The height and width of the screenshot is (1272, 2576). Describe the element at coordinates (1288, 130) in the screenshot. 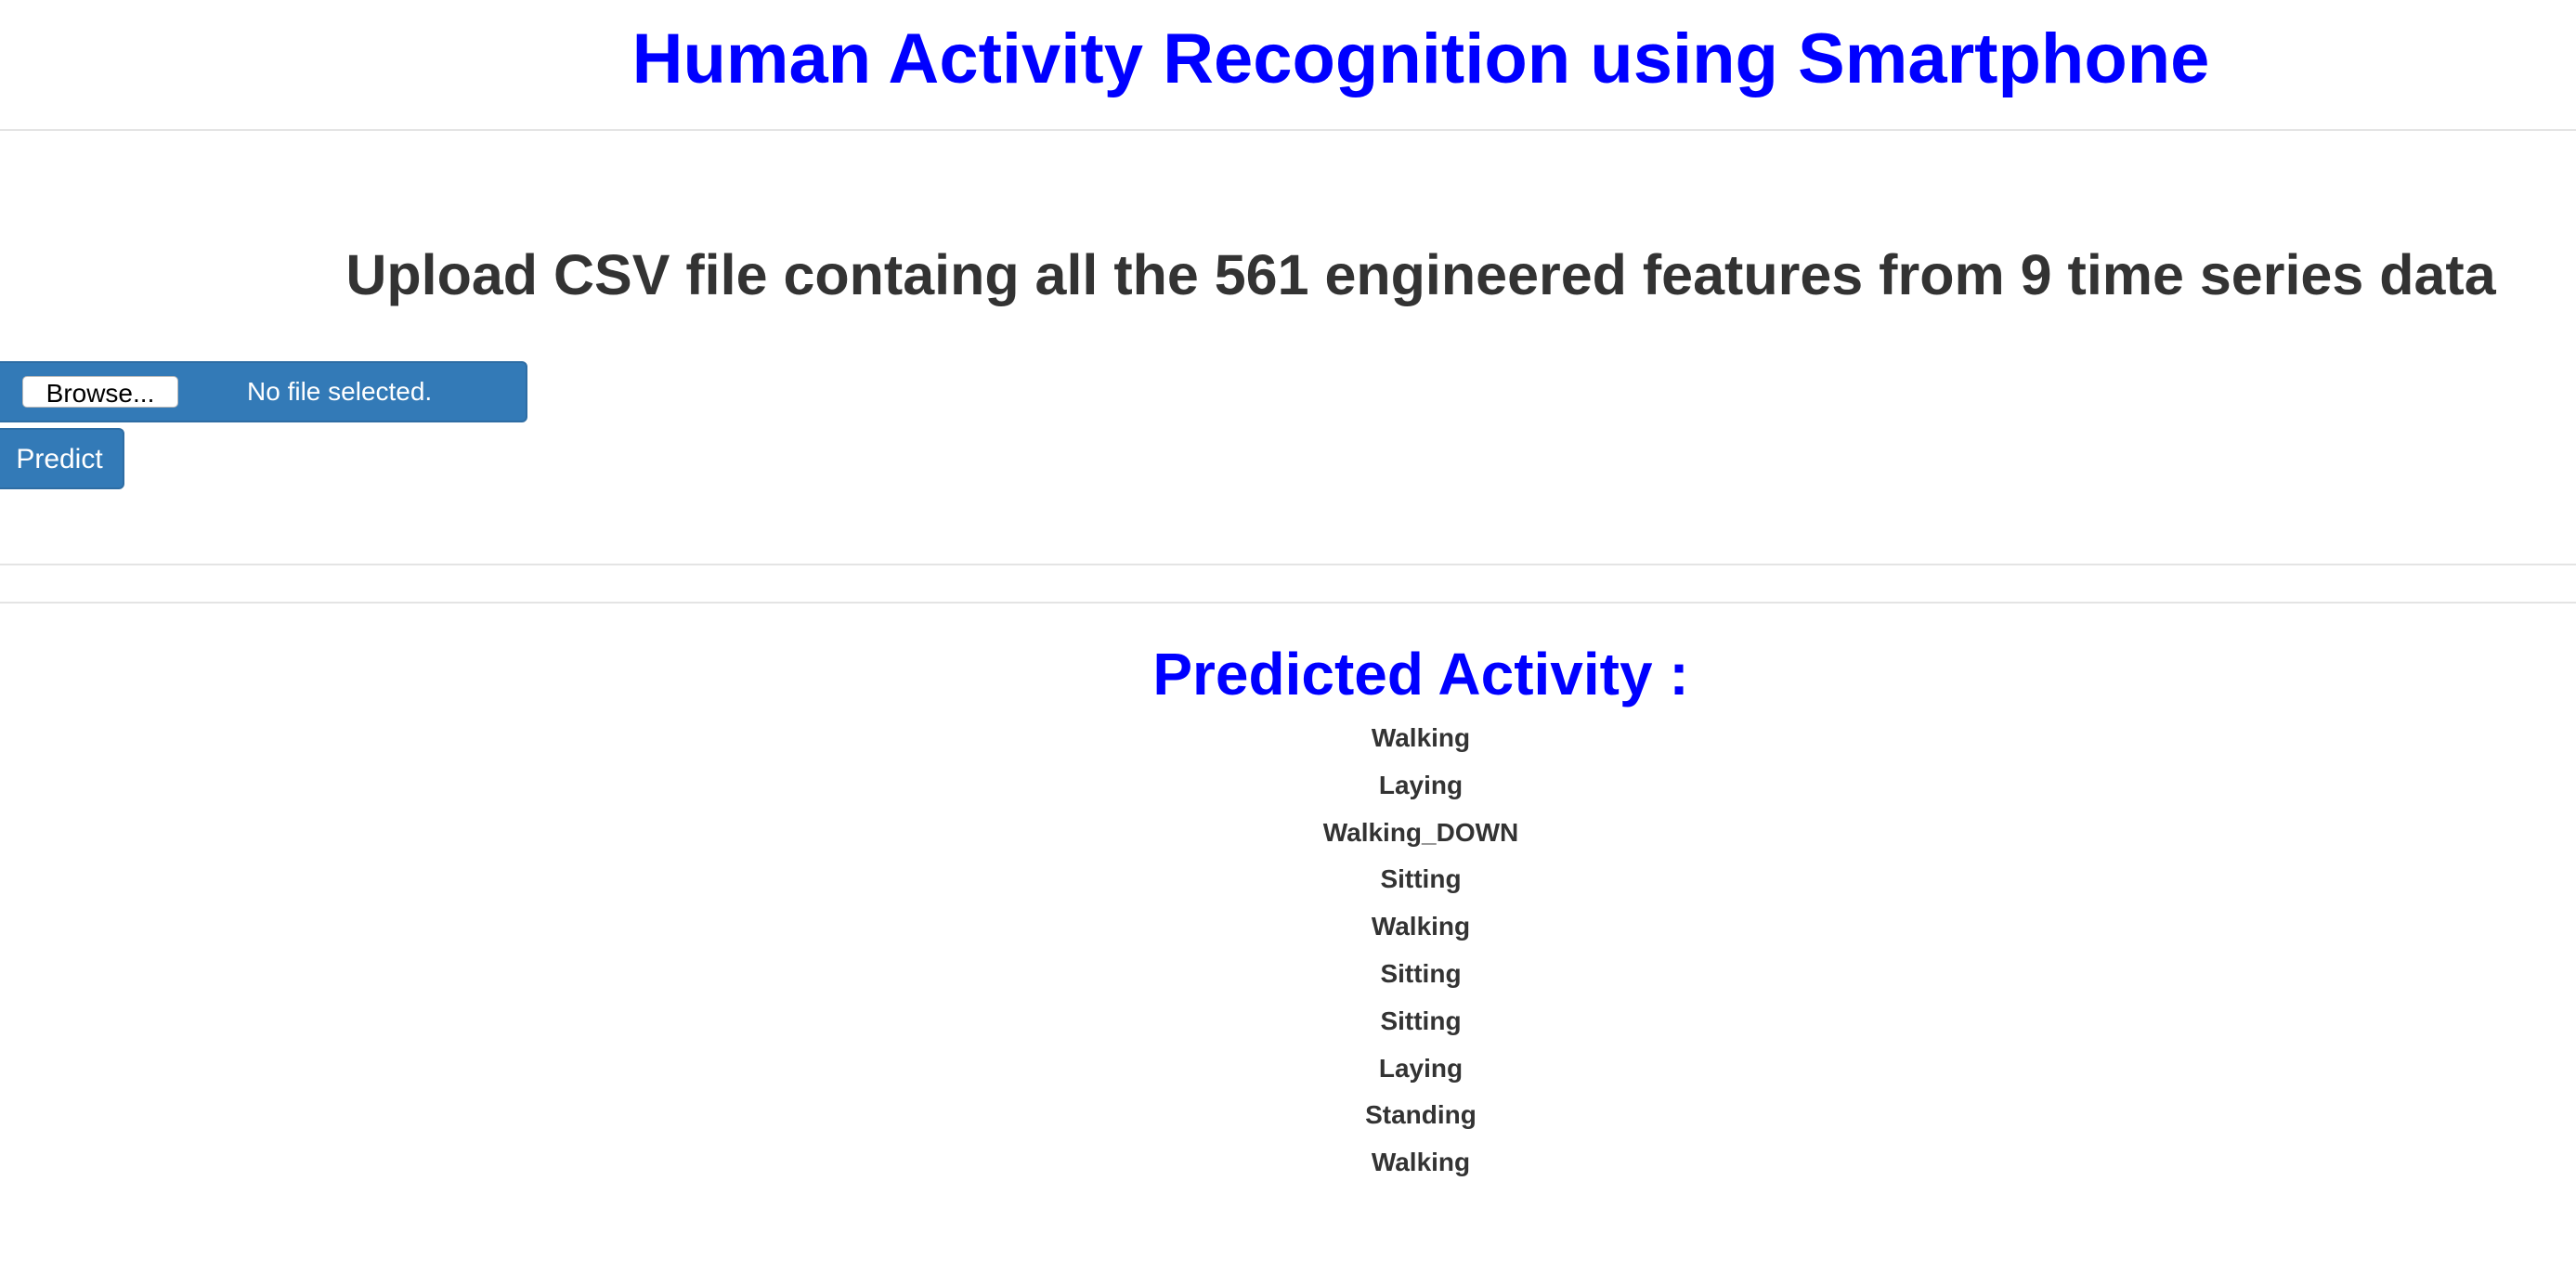

I see `header-divider` at that location.